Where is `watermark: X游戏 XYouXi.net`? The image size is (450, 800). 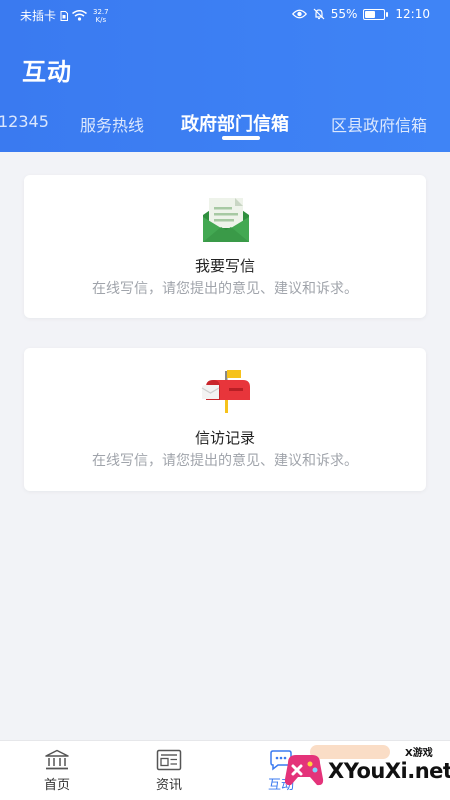
watermark: X游戏 XYouXi.net is located at coordinates (360, 767).